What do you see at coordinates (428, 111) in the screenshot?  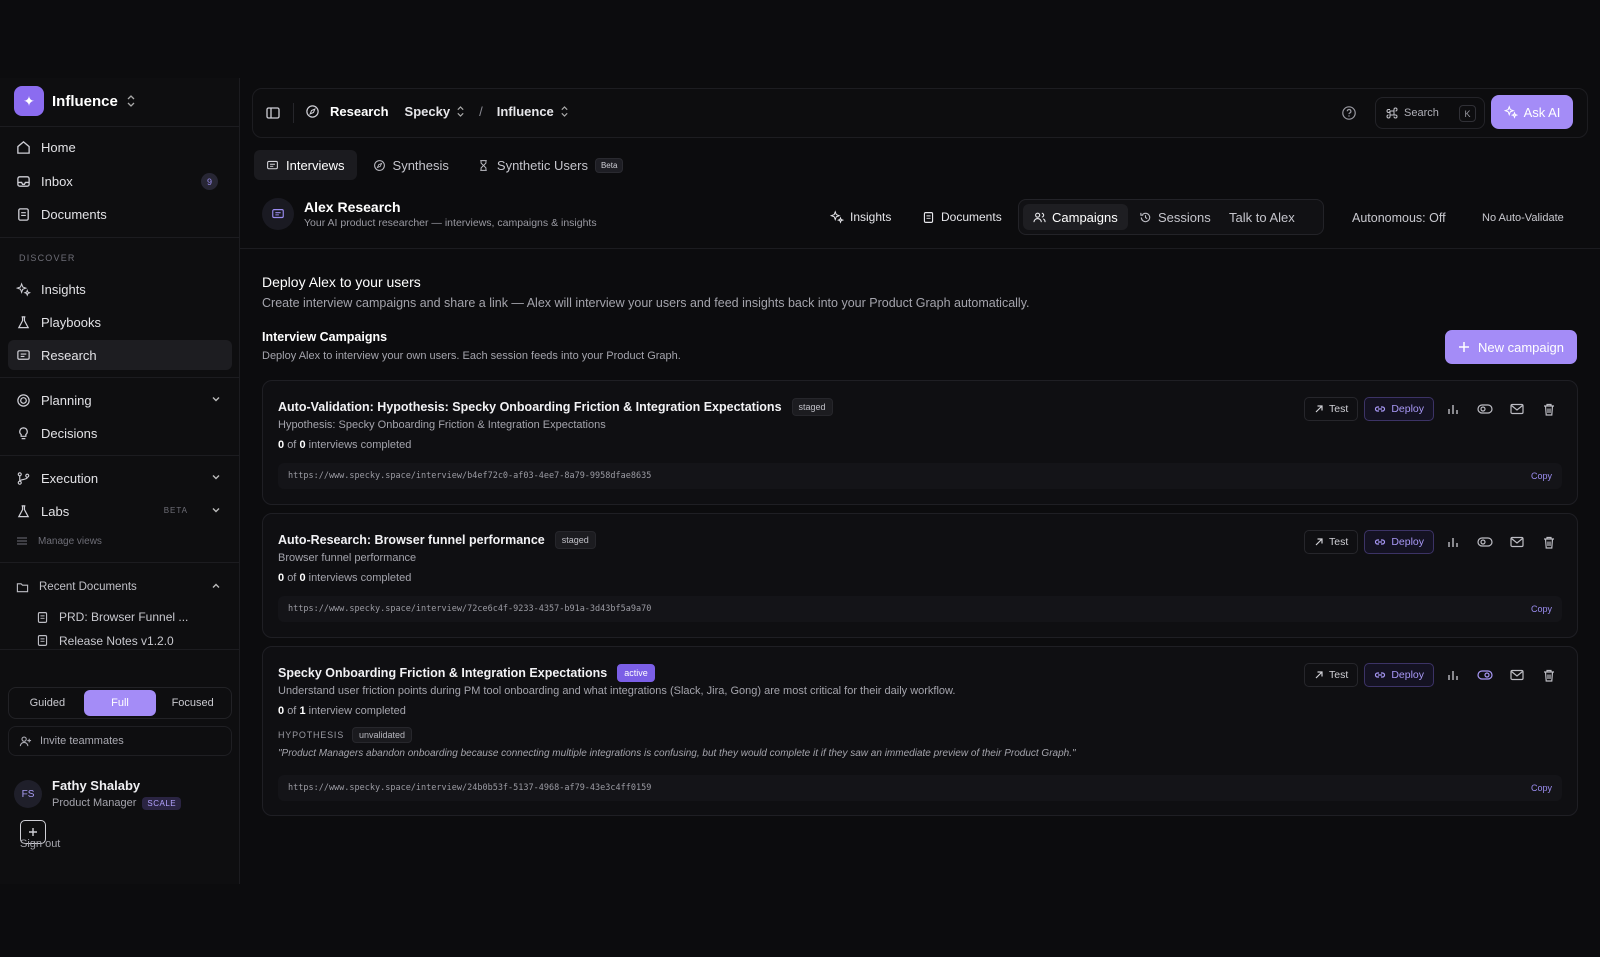 I see `breadcrumb-project: Specky` at bounding box center [428, 111].